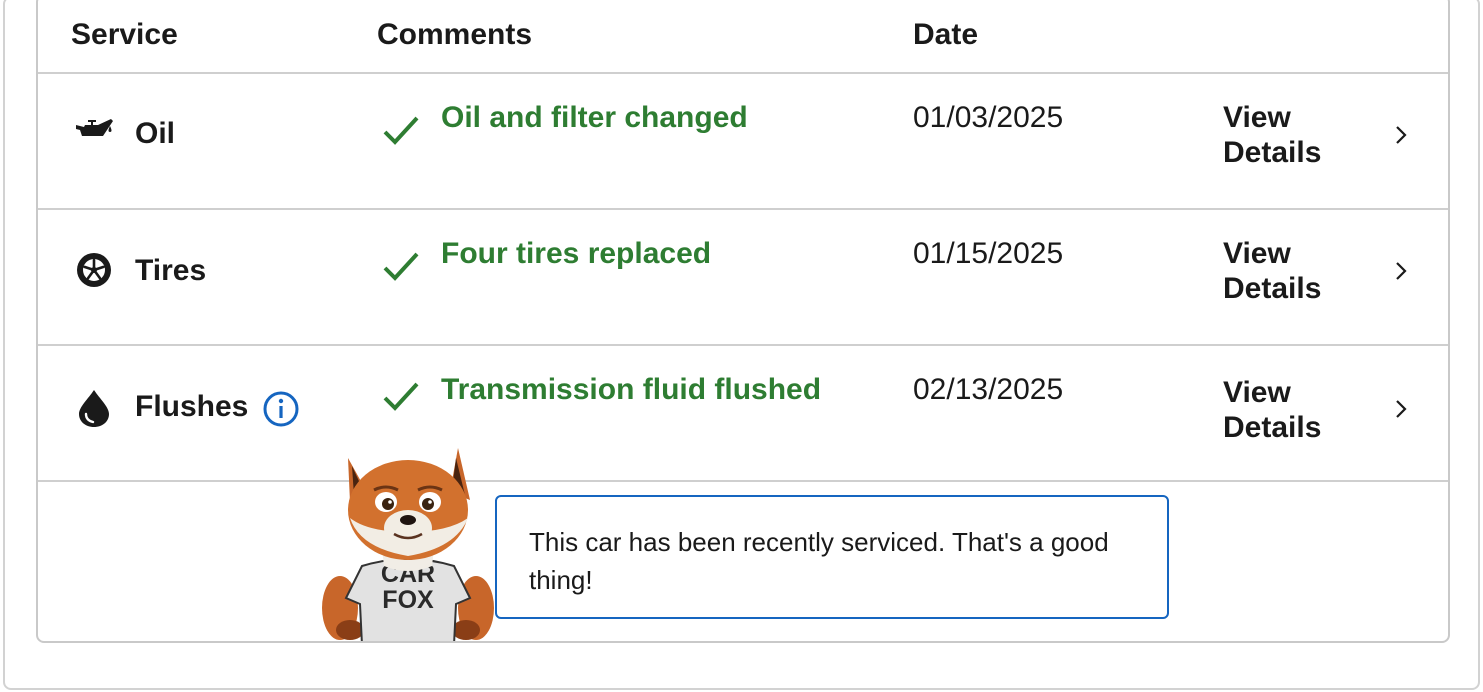  What do you see at coordinates (743, 37) in the screenshot?
I see `table-header: Service Comments Date` at bounding box center [743, 37].